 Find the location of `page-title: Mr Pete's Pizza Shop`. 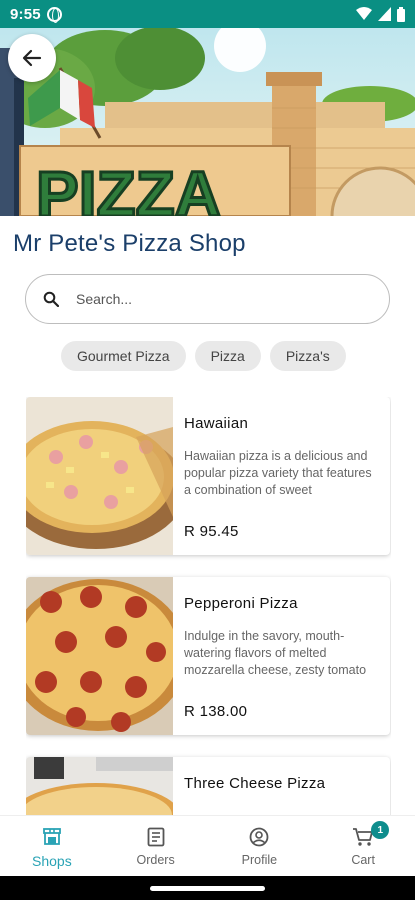

page-title: Mr Pete's Pizza Shop is located at coordinates (129, 243).